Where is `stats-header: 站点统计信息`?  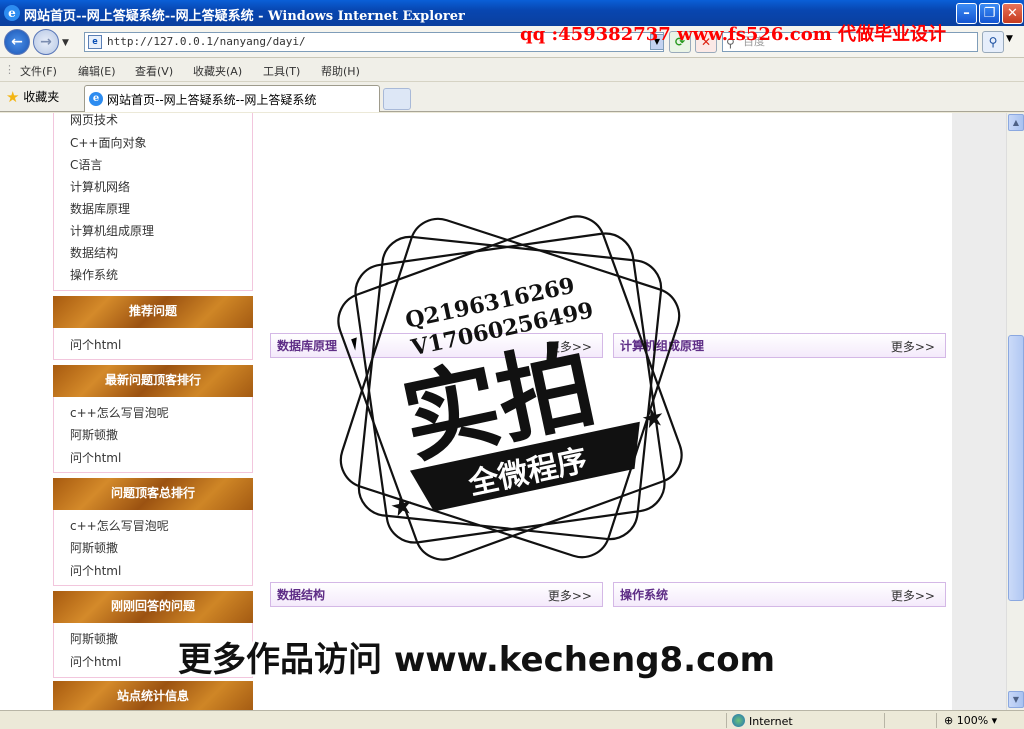
stats-header: 站点统计信息 is located at coordinates (153, 695).